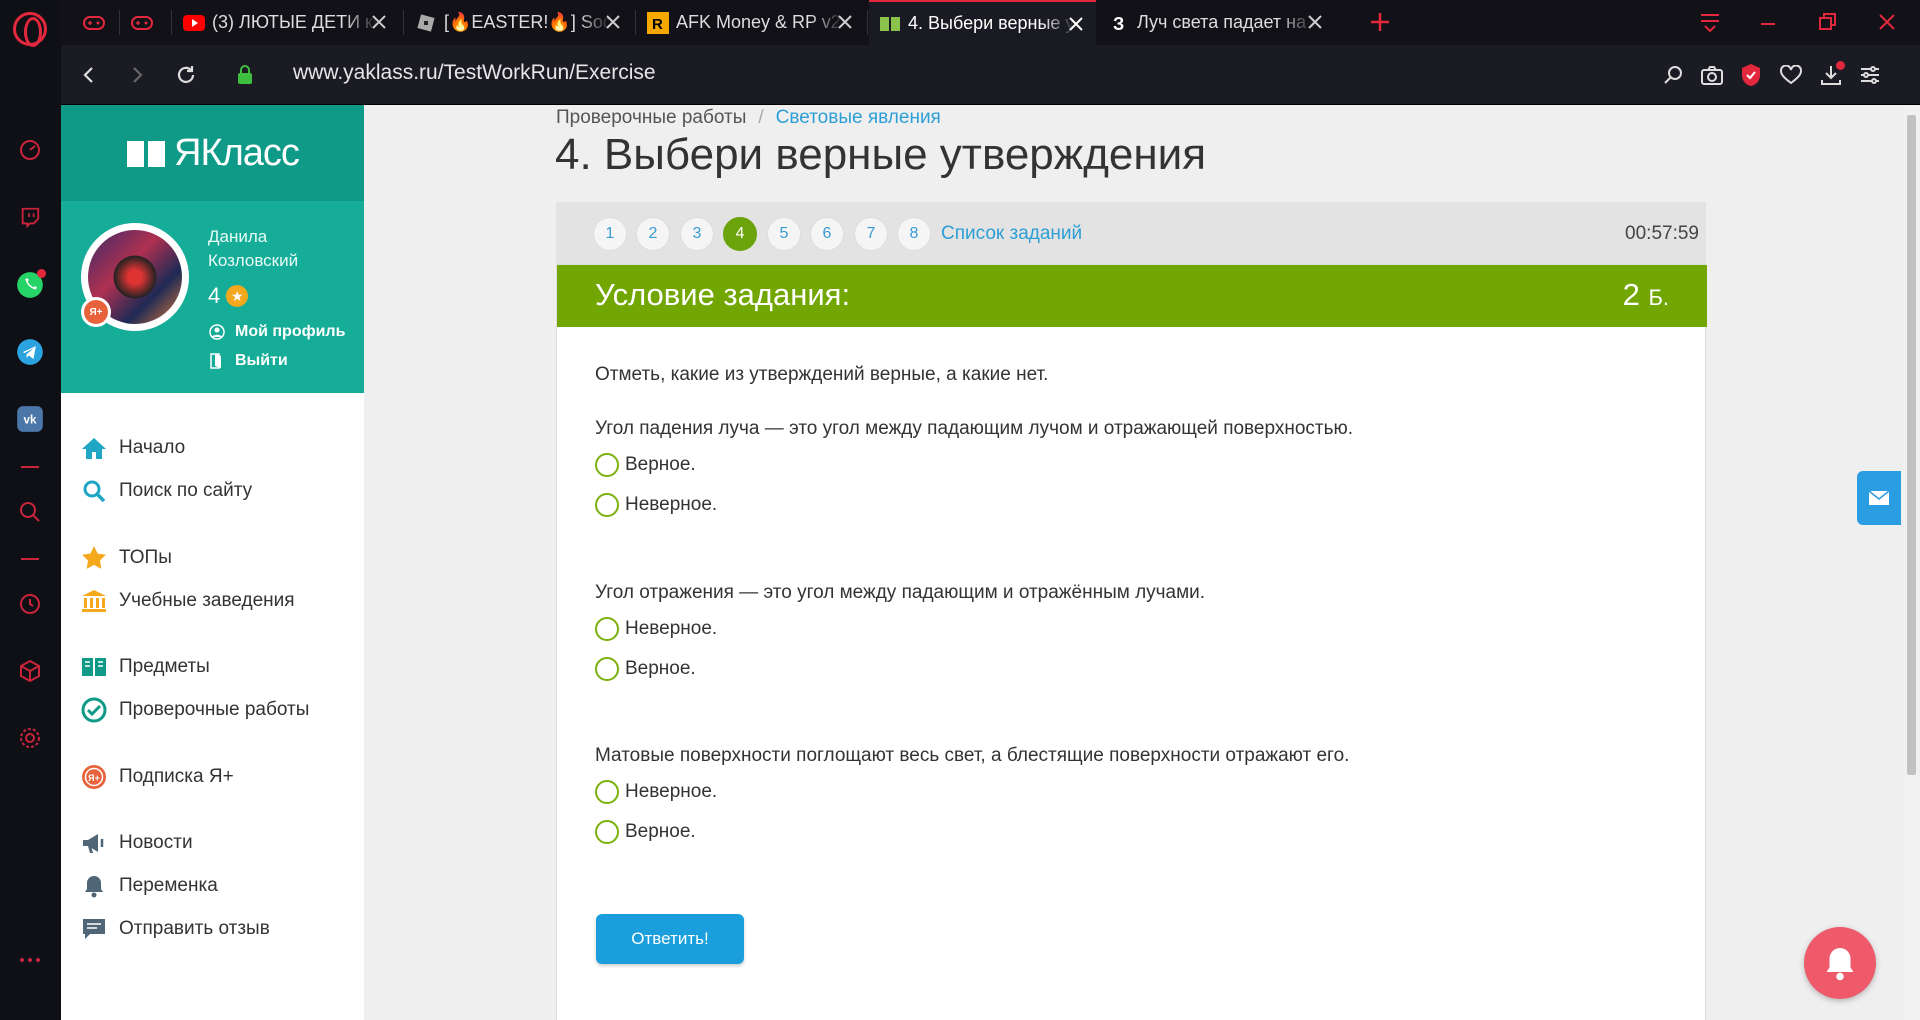  I want to click on new-tab-plus-icon, so click(1380, 22).